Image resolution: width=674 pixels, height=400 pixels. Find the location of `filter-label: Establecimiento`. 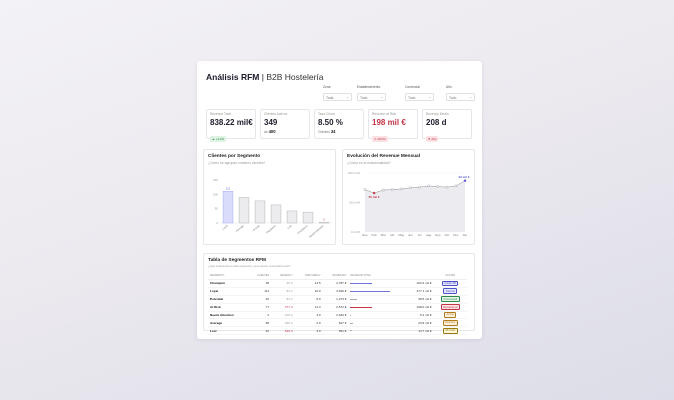

filter-label: Establecimiento is located at coordinates (369, 87).